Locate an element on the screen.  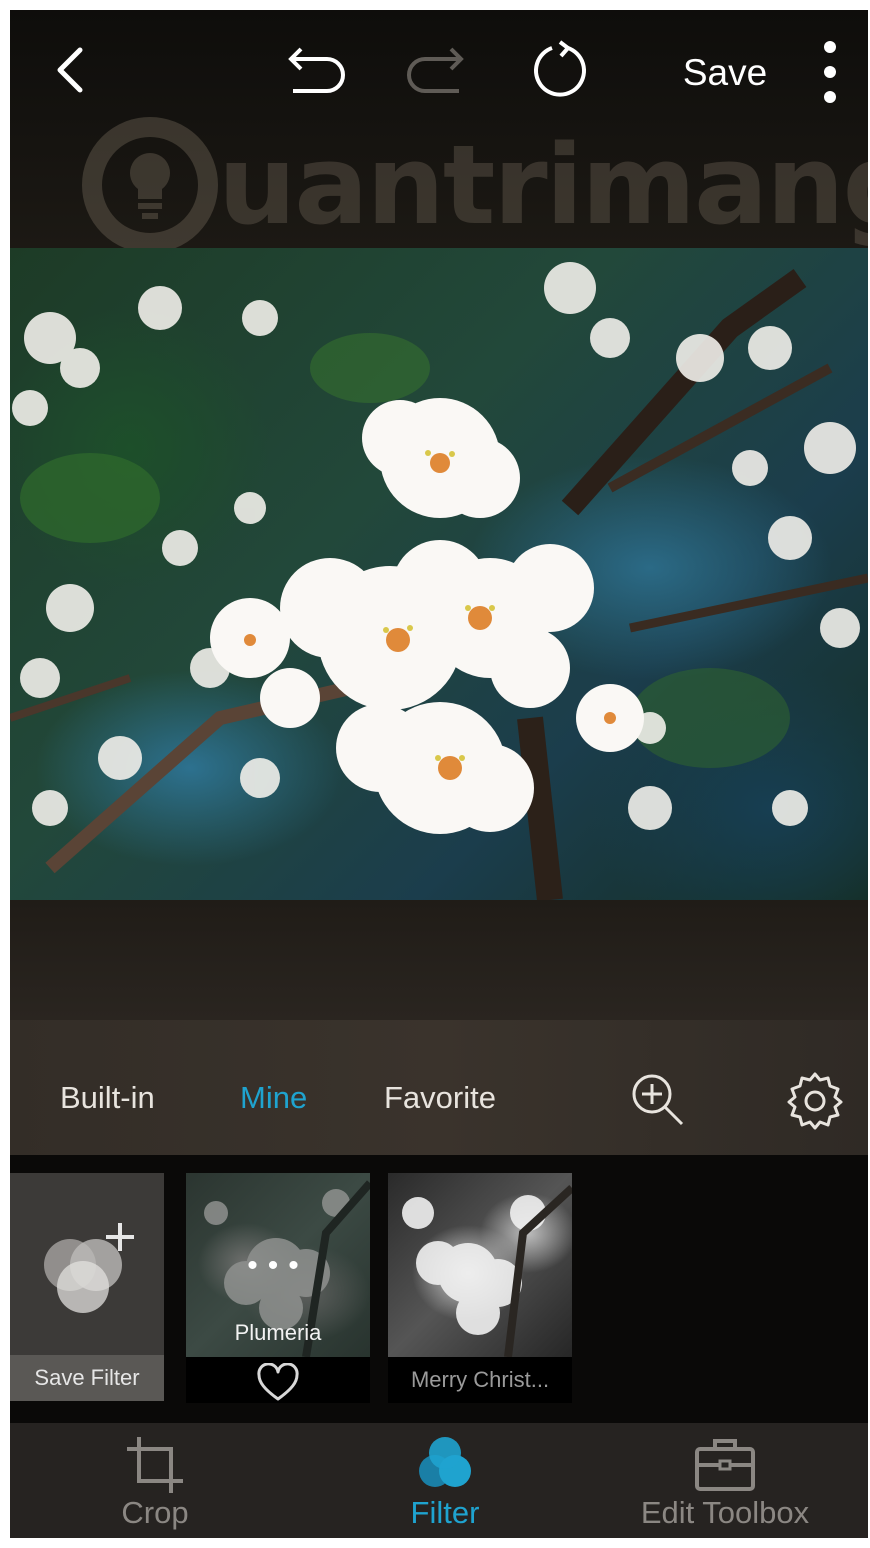
reset-button is located at coordinates (560, 70).